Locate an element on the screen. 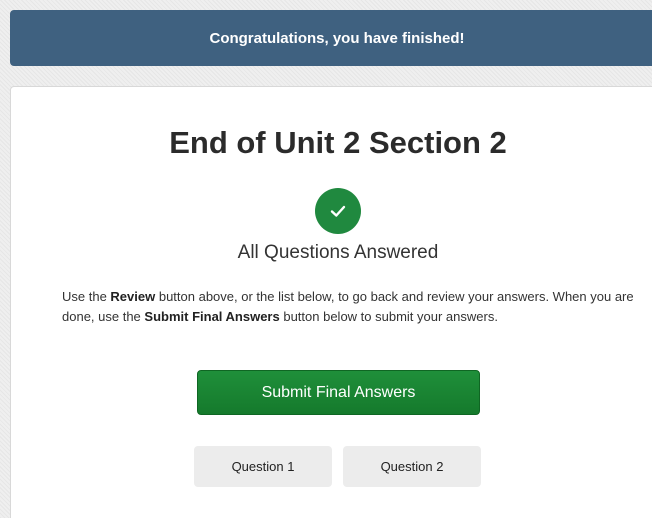 Image resolution: width=652 pixels, height=518 pixels. instructions-part3: button below to submit your answers. is located at coordinates (388, 316).